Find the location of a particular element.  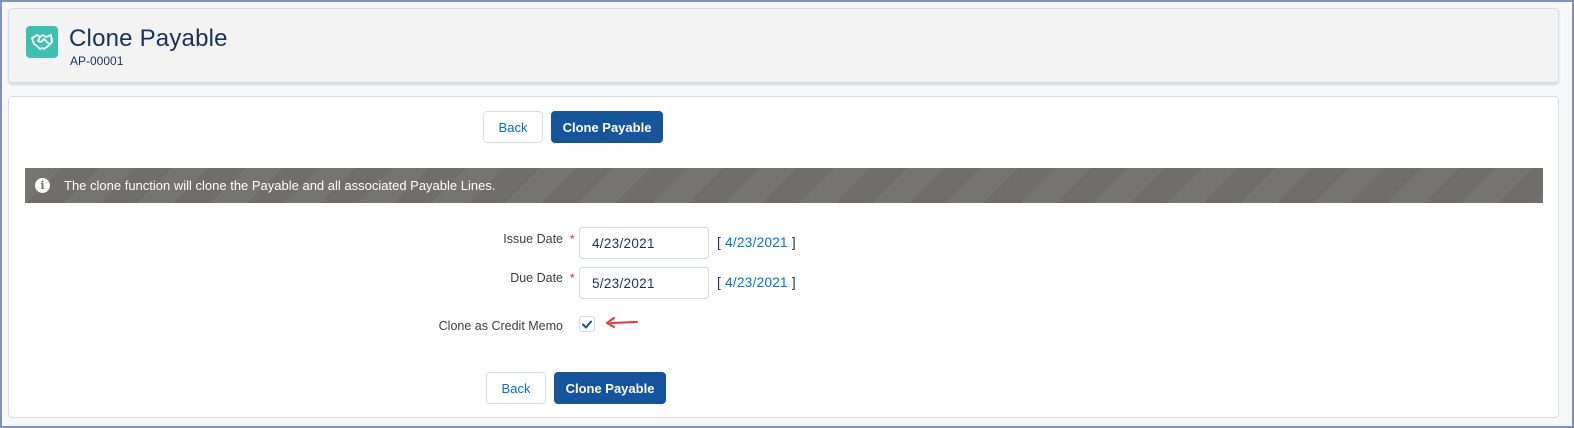

credit-memo-checkbox is located at coordinates (587, 324).